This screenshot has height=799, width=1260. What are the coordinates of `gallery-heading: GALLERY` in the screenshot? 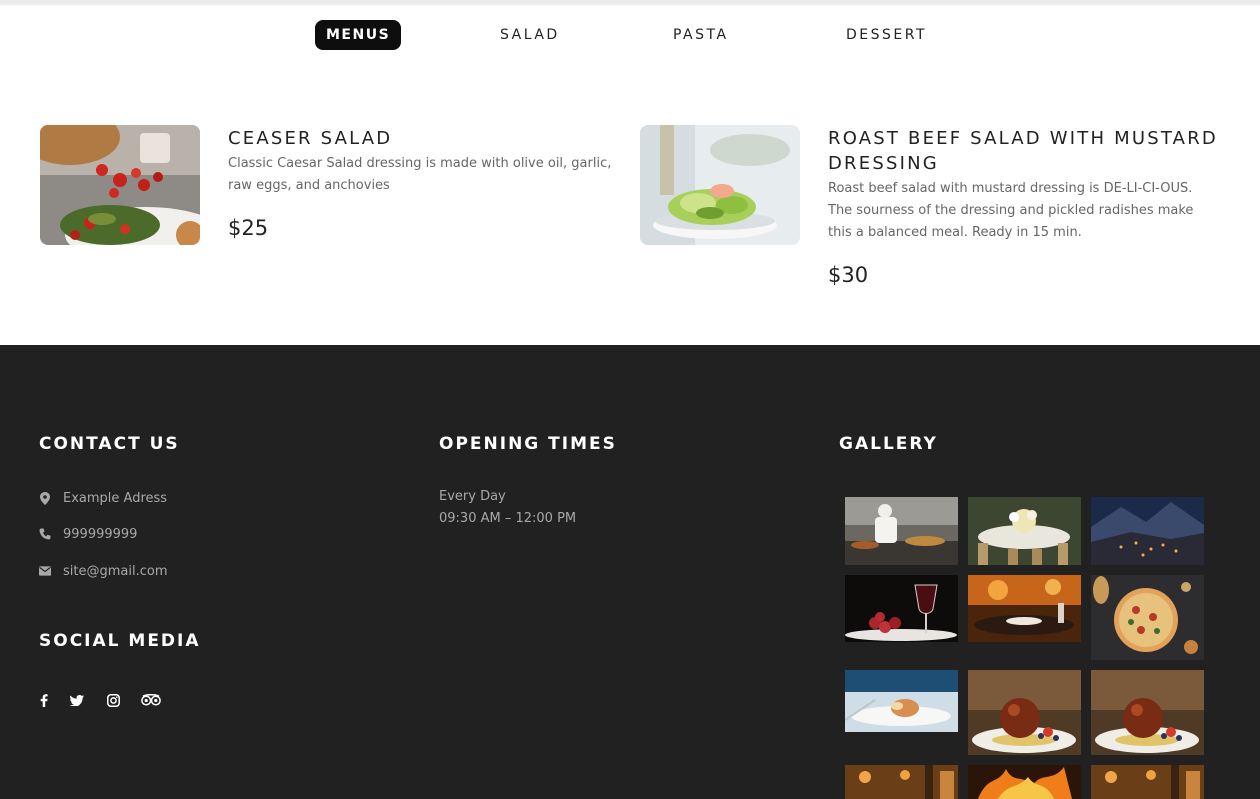 It's located at (888, 444).